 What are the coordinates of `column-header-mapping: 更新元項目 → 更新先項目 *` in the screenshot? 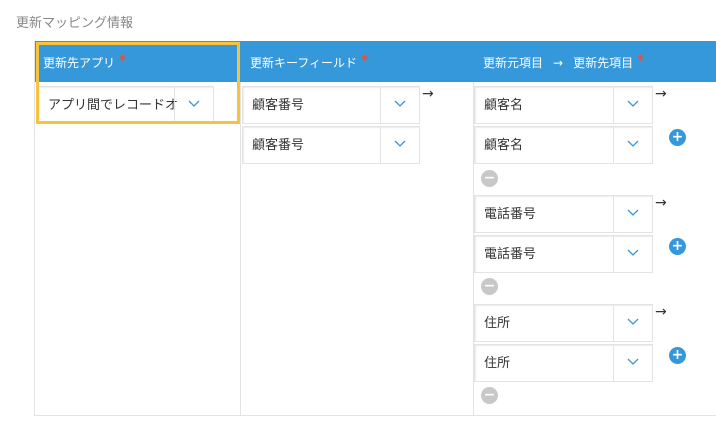 It's located at (563, 61).